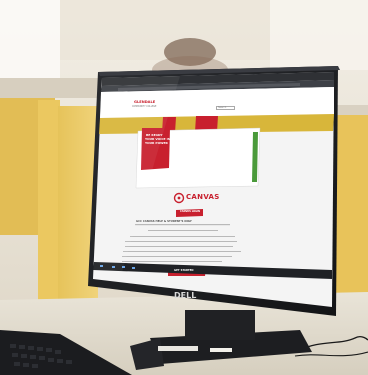  Describe the element at coordinates (144, 106) in the screenshot. I see `site-logo-subtitle: COMMUNITY COLLEGE` at that location.